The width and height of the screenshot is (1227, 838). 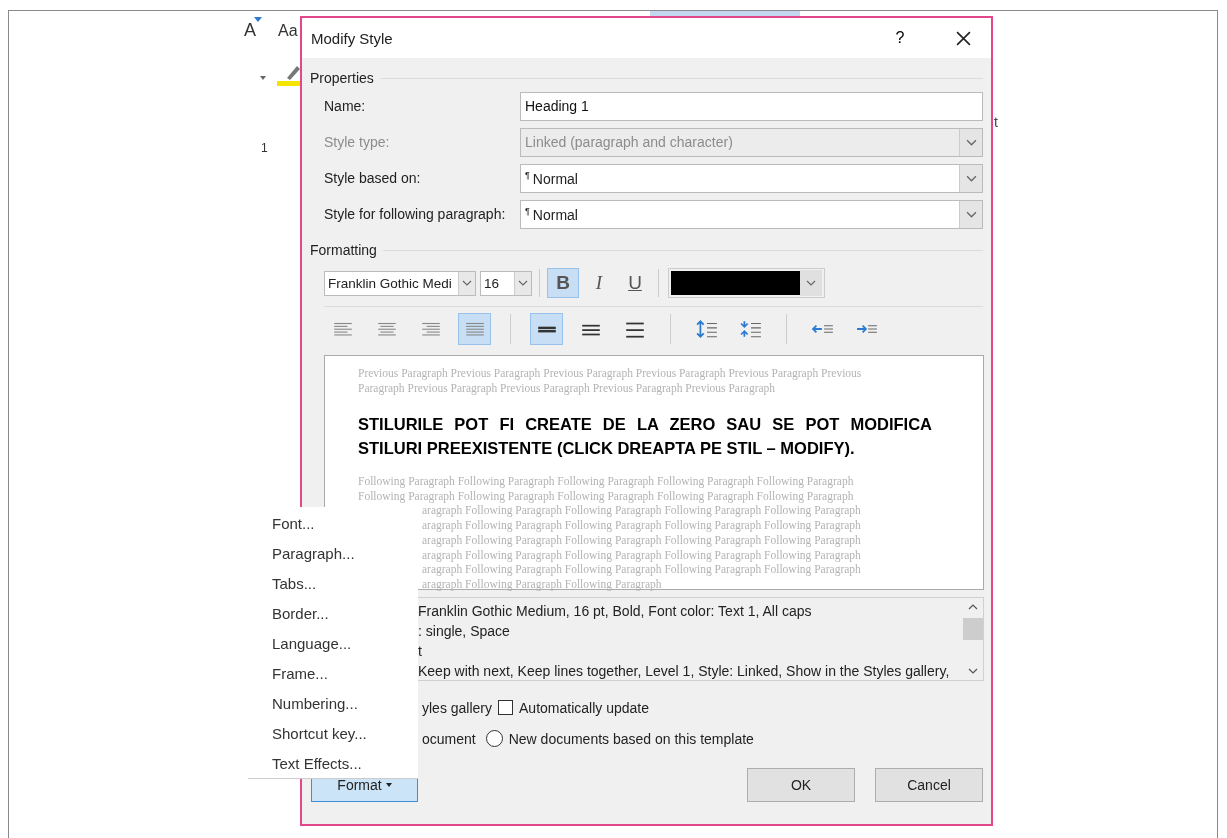 I want to click on template-radio: New documents based on this template, so click(x=619, y=738).